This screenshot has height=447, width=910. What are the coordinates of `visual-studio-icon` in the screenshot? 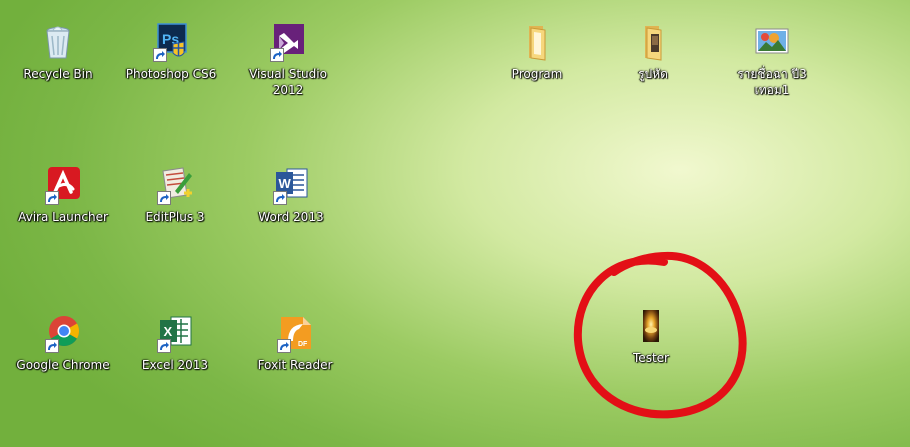 It's located at (288, 42).